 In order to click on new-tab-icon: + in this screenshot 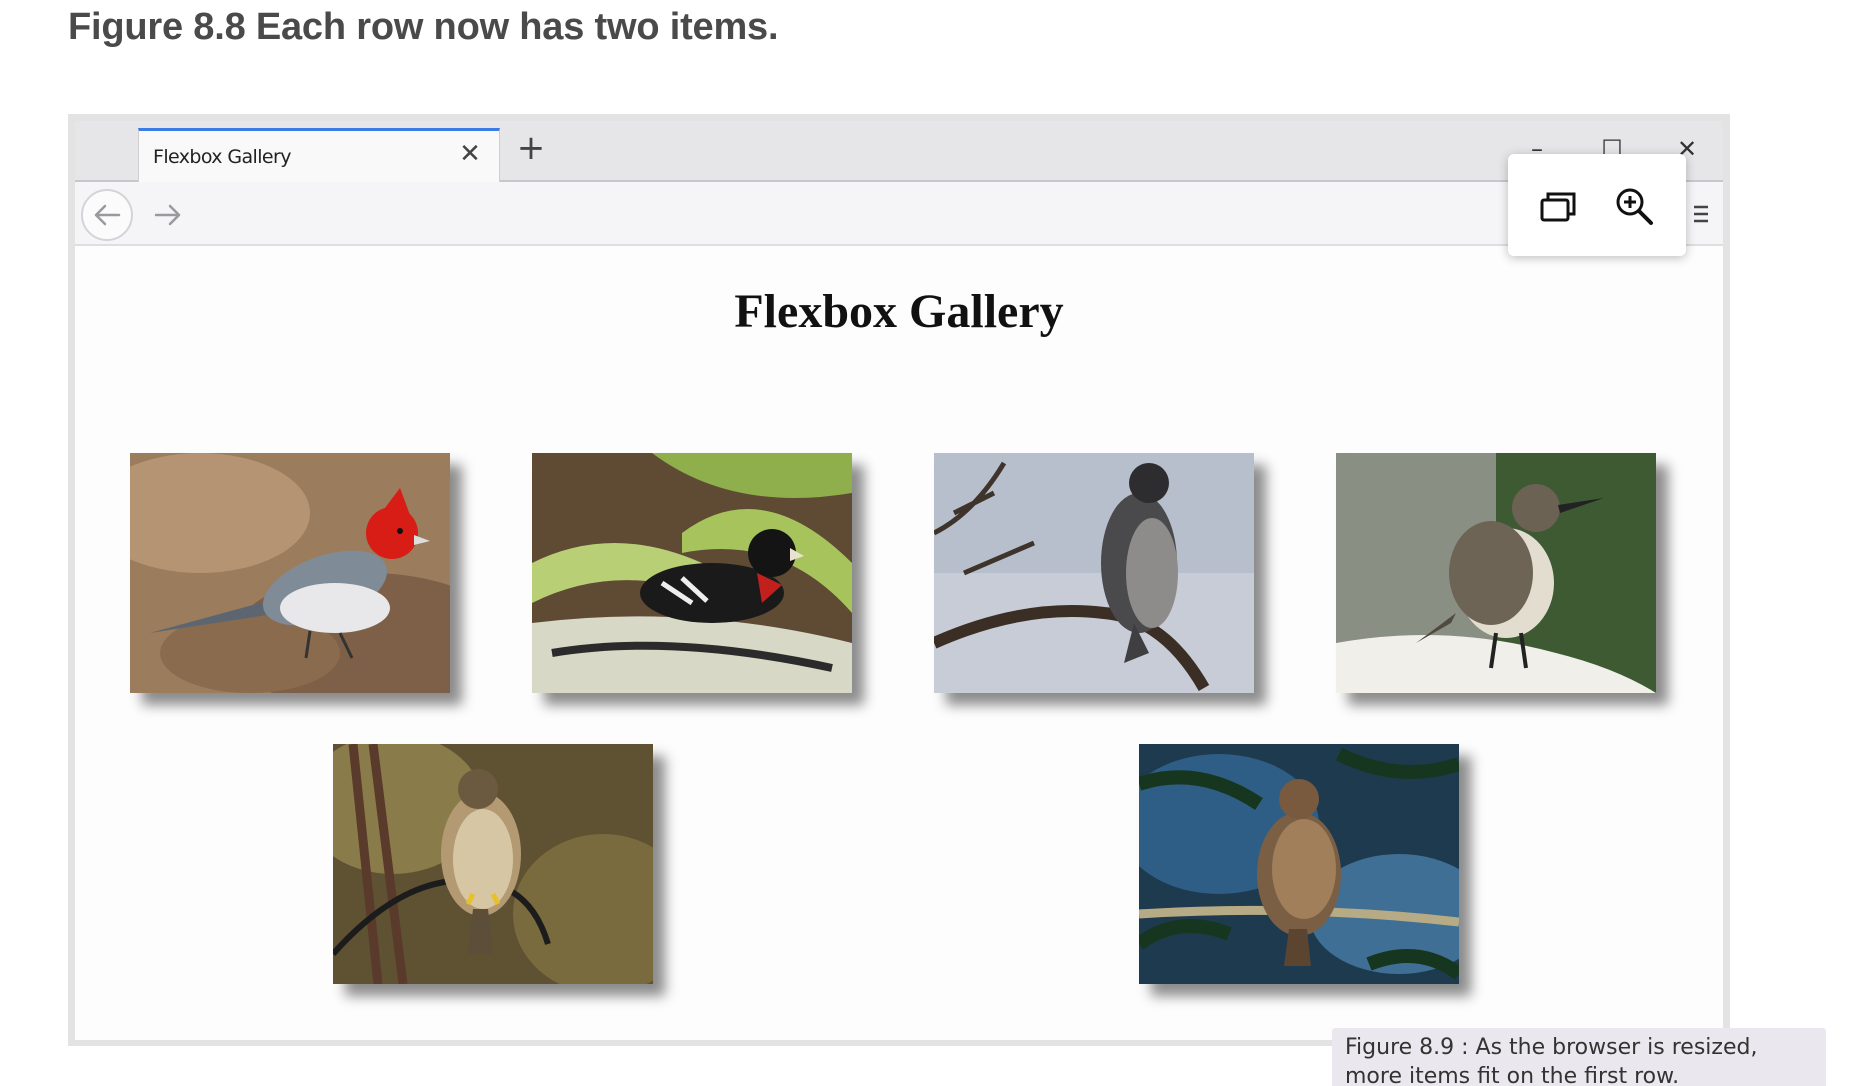, I will do `click(531, 148)`.